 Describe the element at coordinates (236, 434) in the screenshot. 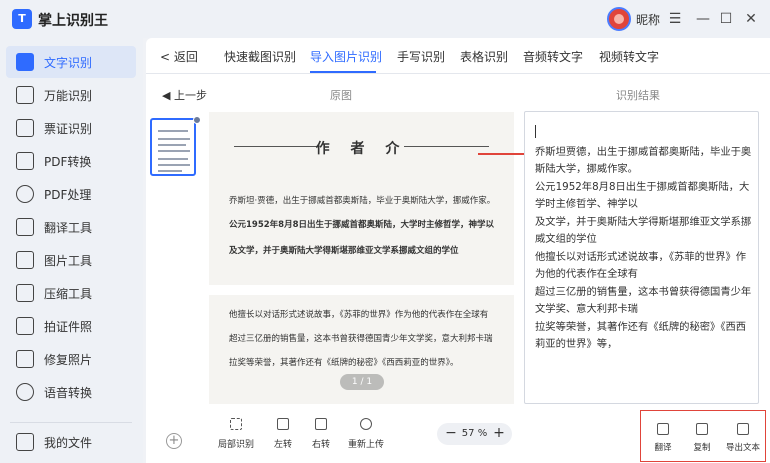

I see `partial-recognition-button: 局部识别` at that location.